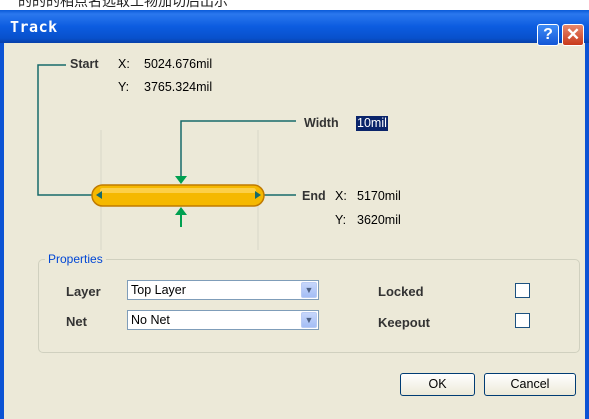  Describe the element at coordinates (67, 130) in the screenshot. I see `start-leader-line` at that location.